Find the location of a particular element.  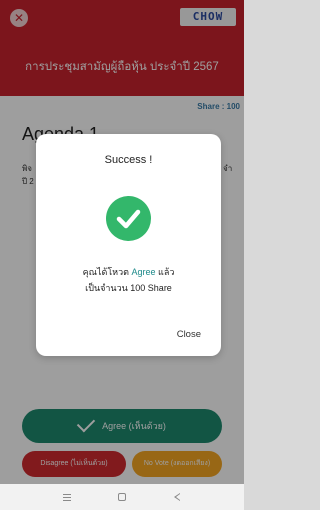

dialog-message: คุณได้โหวต Agree แล้ว is located at coordinates (128, 272).